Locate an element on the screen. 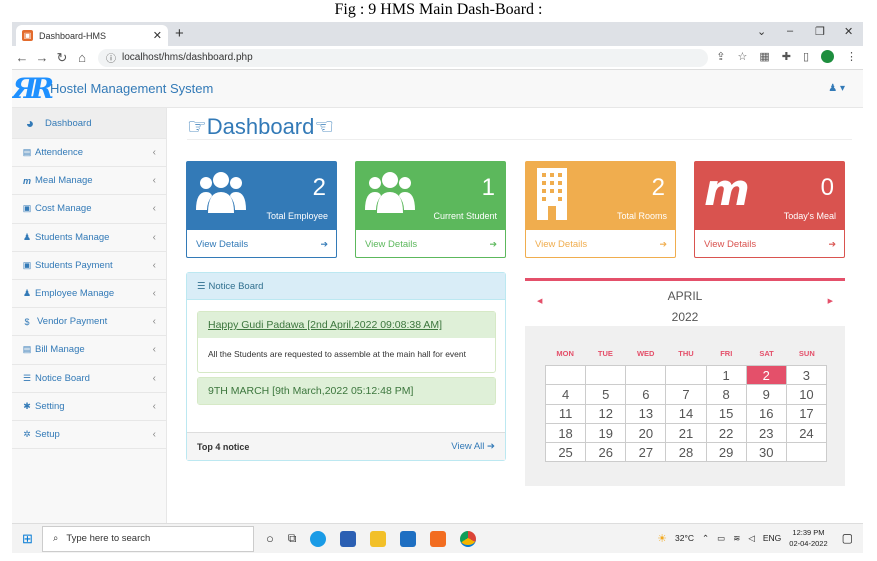 This screenshot has width=877, height=561. back-icon: ← is located at coordinates (22, 57).